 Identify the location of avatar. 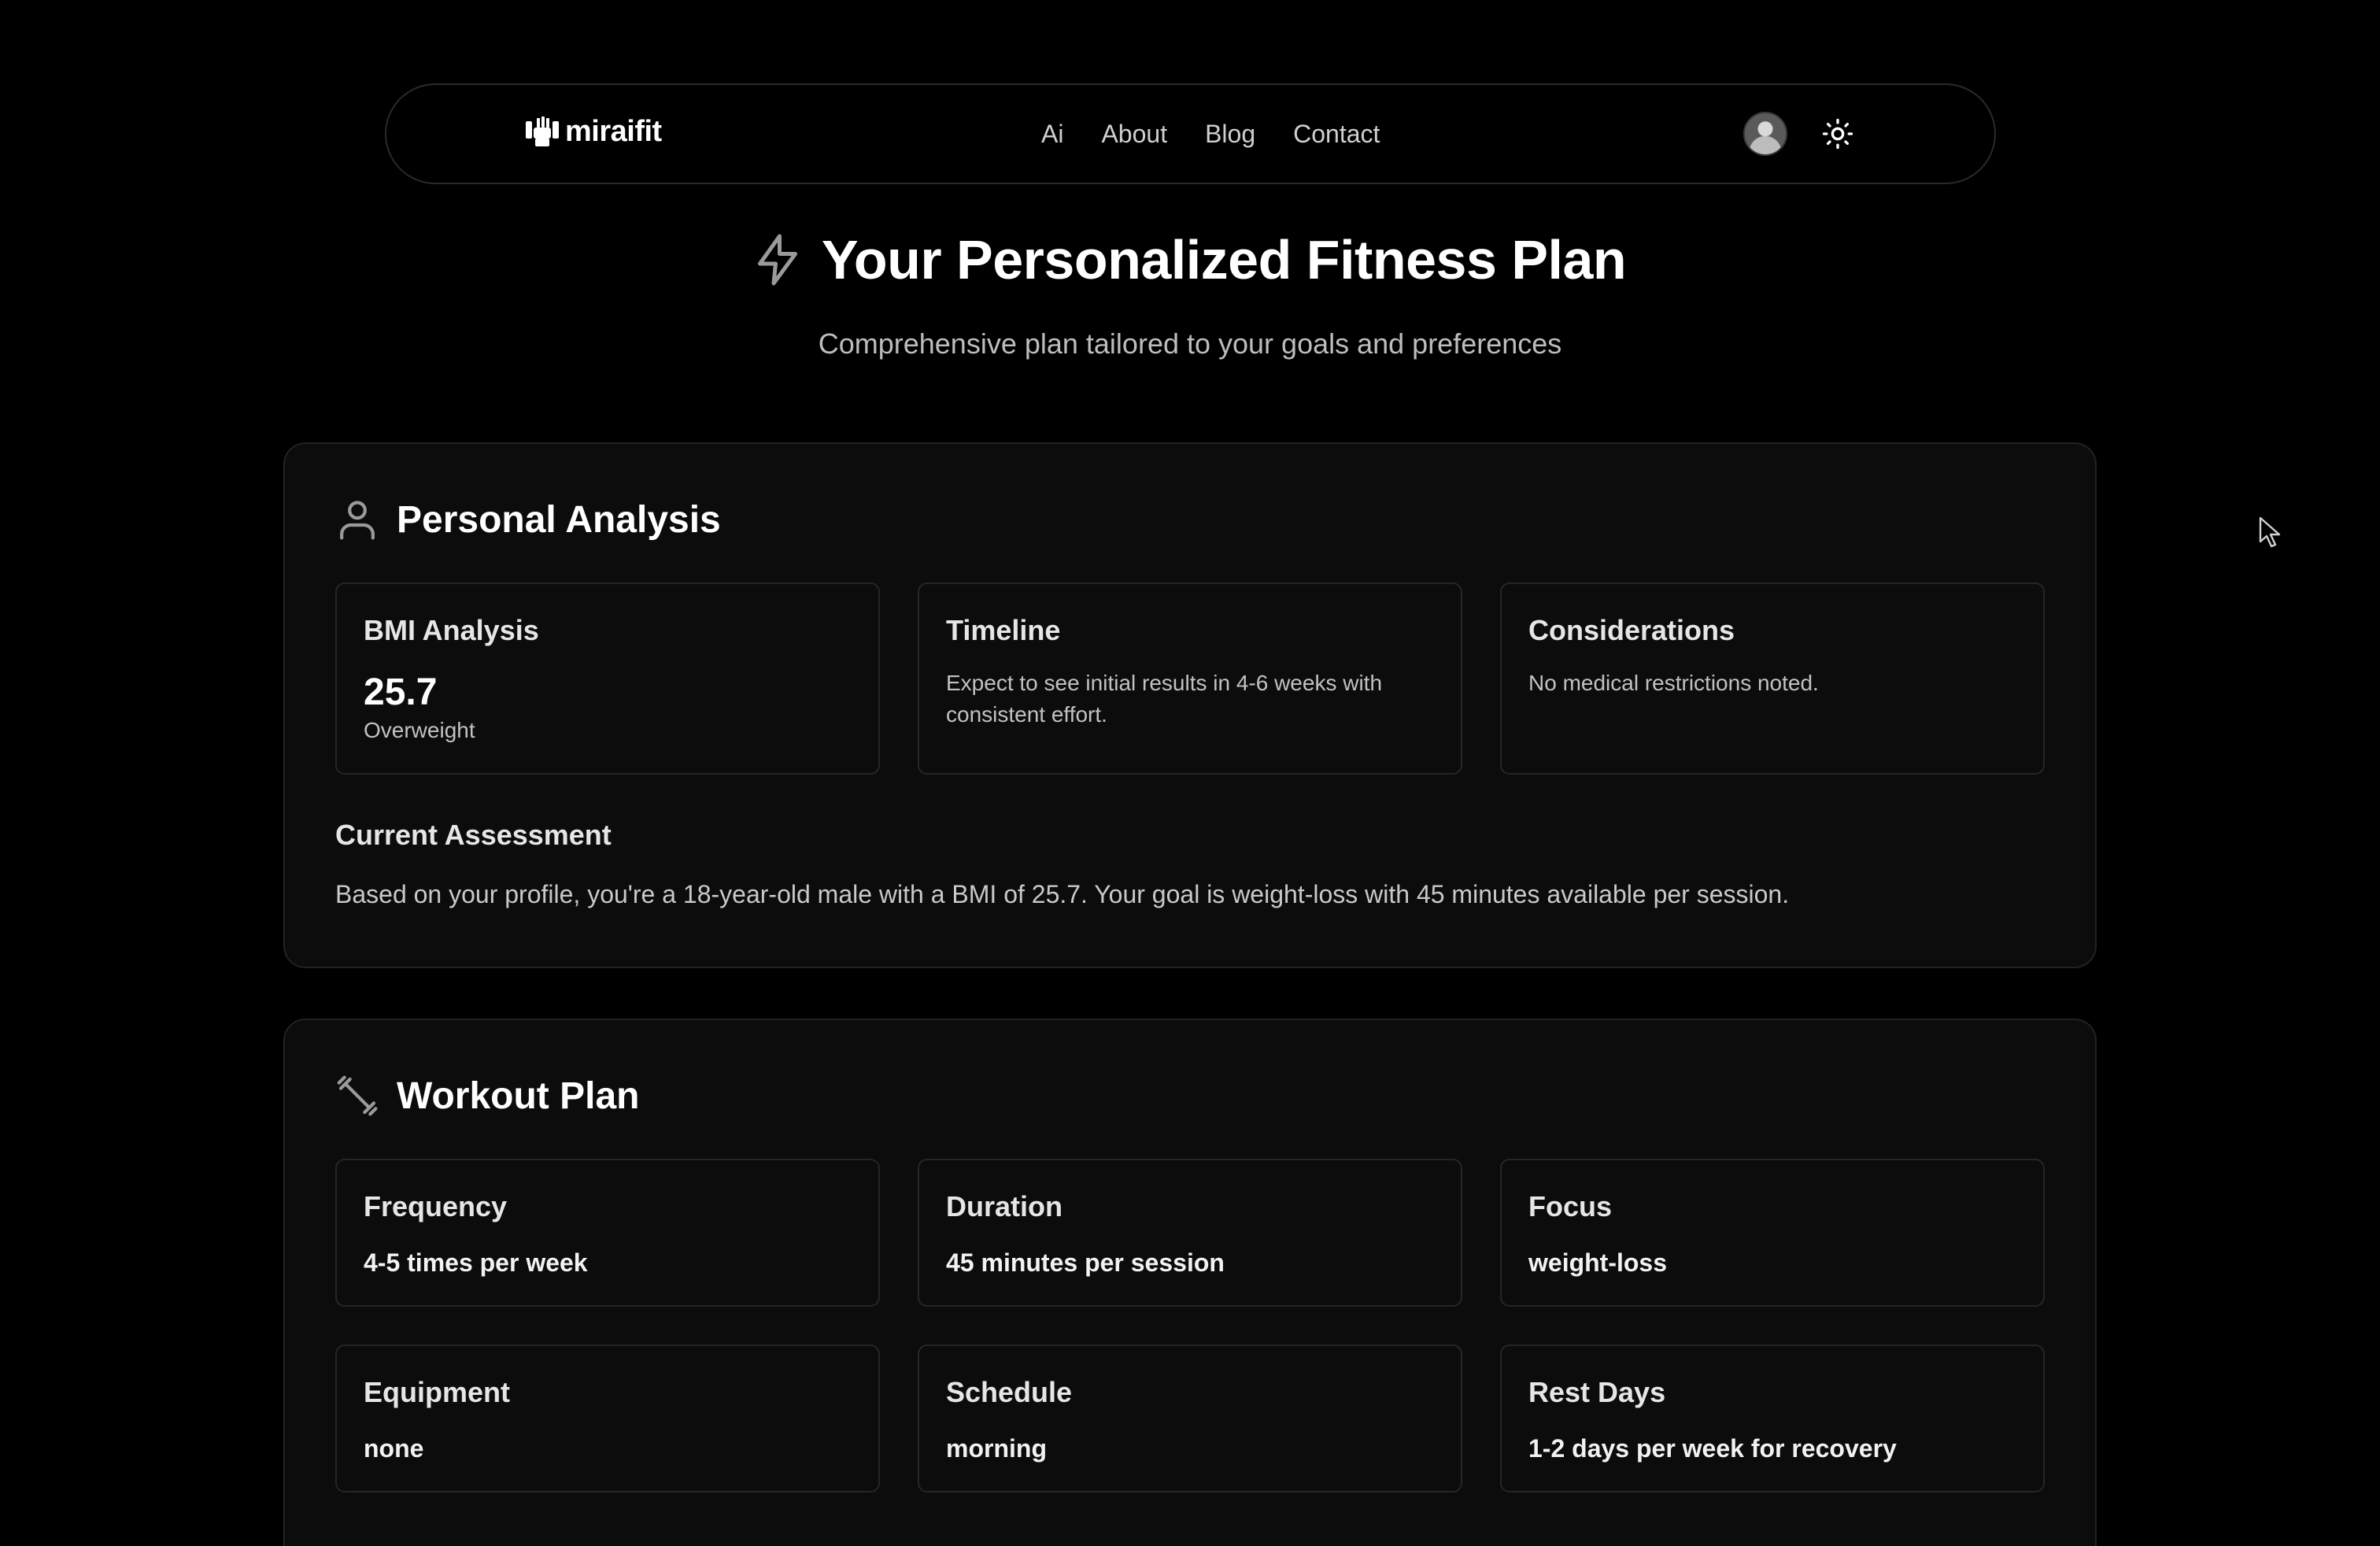
(1765, 134).